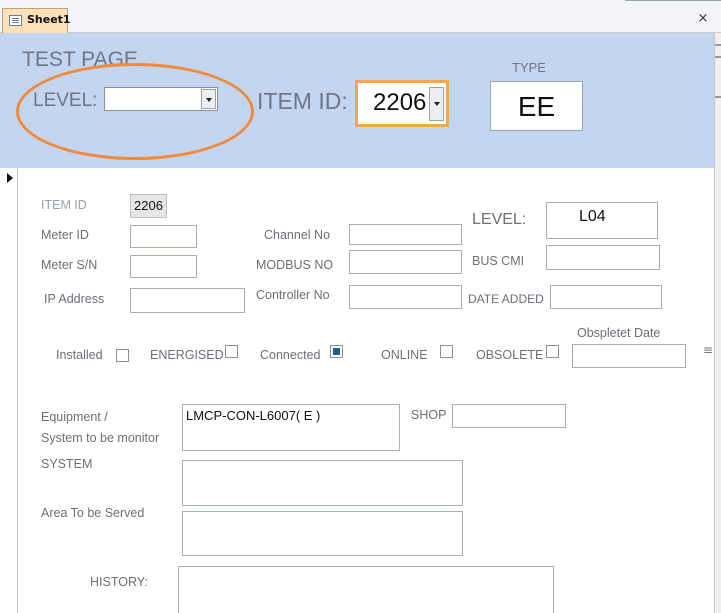 This screenshot has height=613, width=721. I want to click on installed-checkbox, so click(122, 355).